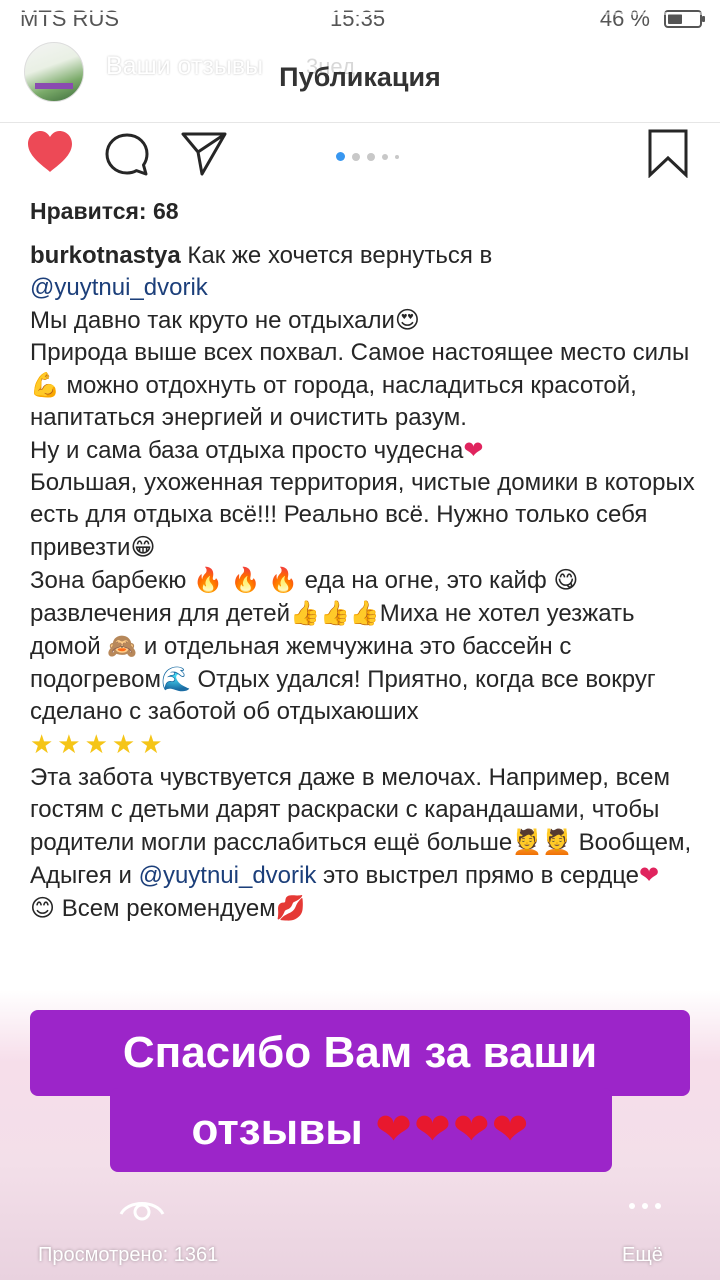 This screenshot has width=720, height=1280. Describe the element at coordinates (69, 18) in the screenshot. I see `carrier-label: MTS RUS` at that location.